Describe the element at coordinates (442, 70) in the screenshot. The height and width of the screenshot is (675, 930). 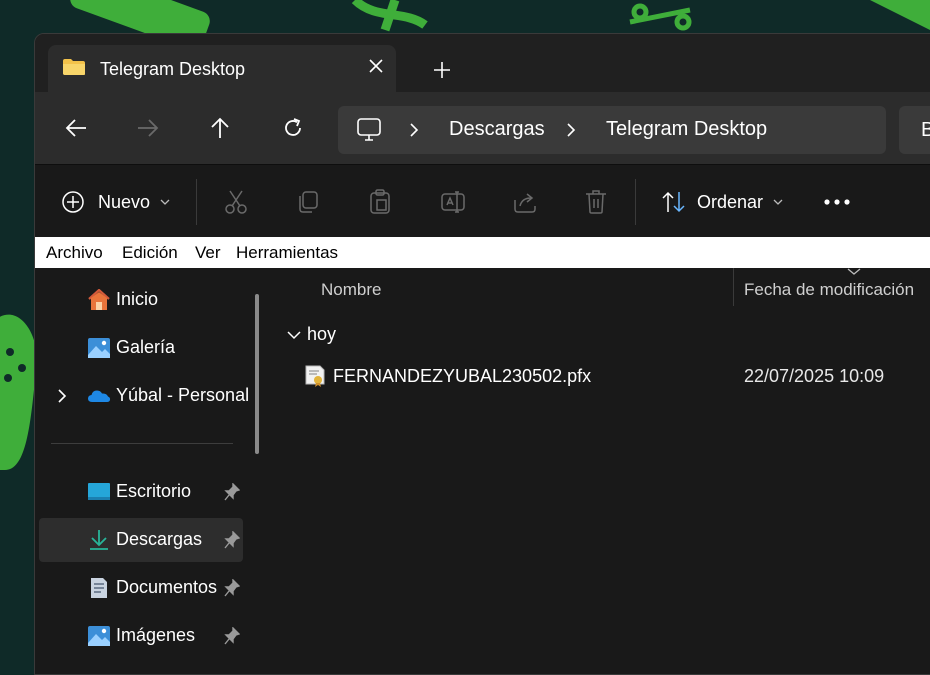
I see `new-tab-icon` at that location.